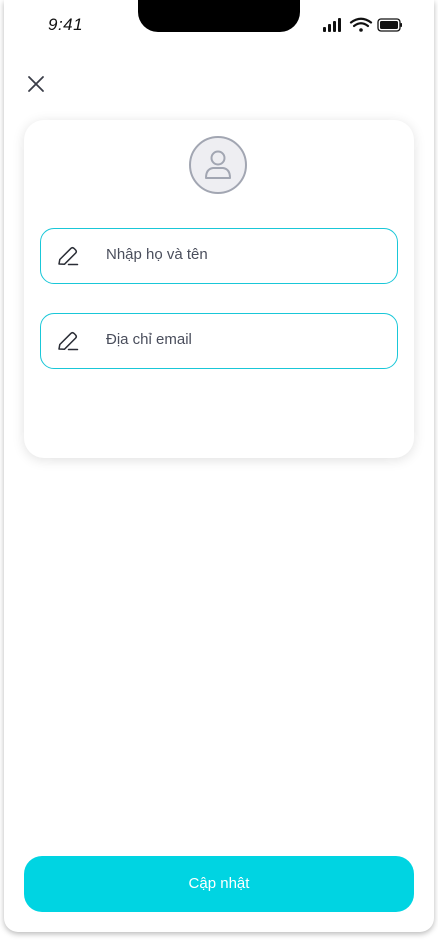  Describe the element at coordinates (66, 24) in the screenshot. I see `status-time: 9:41` at that location.